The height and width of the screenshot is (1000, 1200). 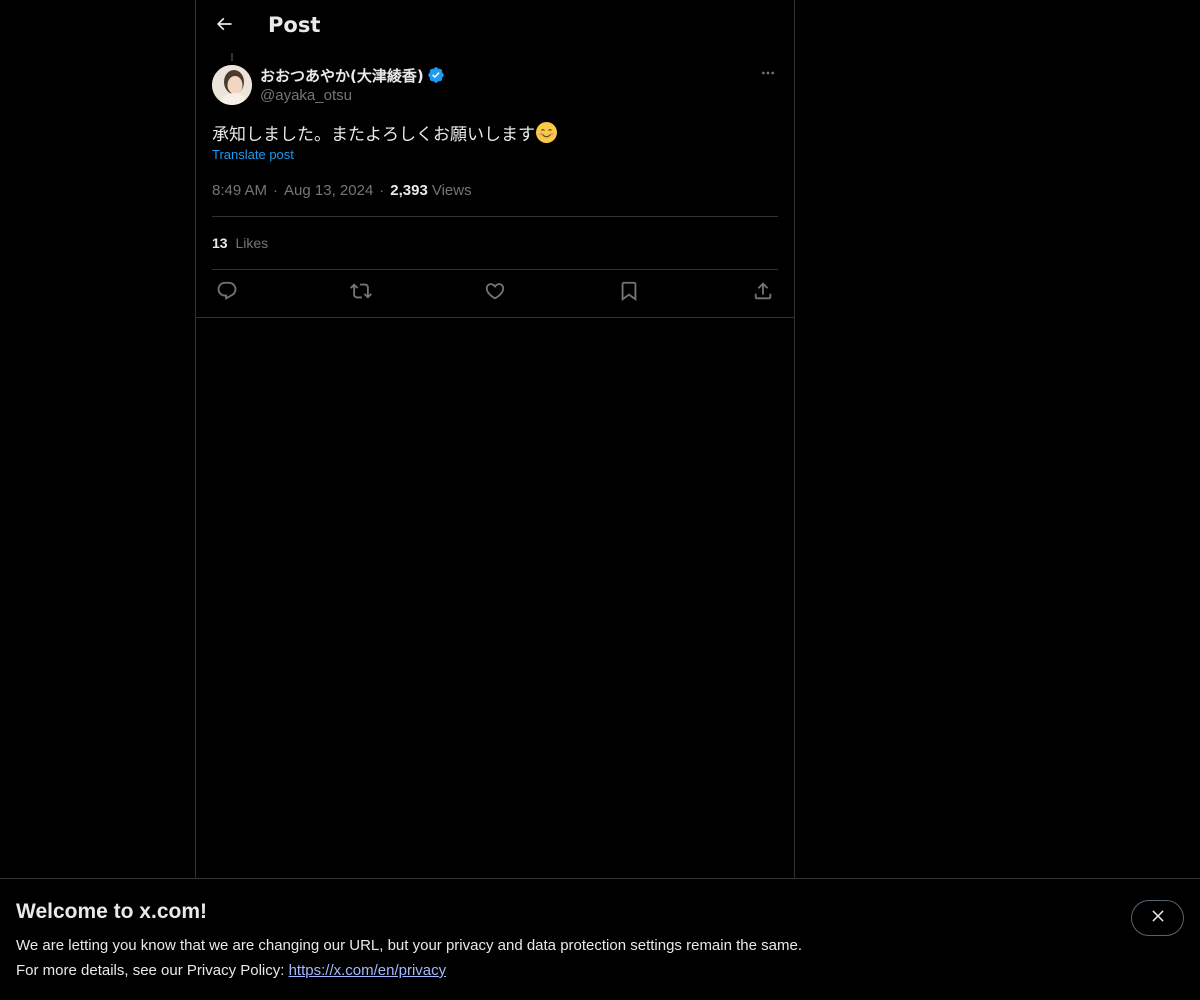 What do you see at coordinates (253, 154) in the screenshot?
I see `translate-post-link: Translate post` at bounding box center [253, 154].